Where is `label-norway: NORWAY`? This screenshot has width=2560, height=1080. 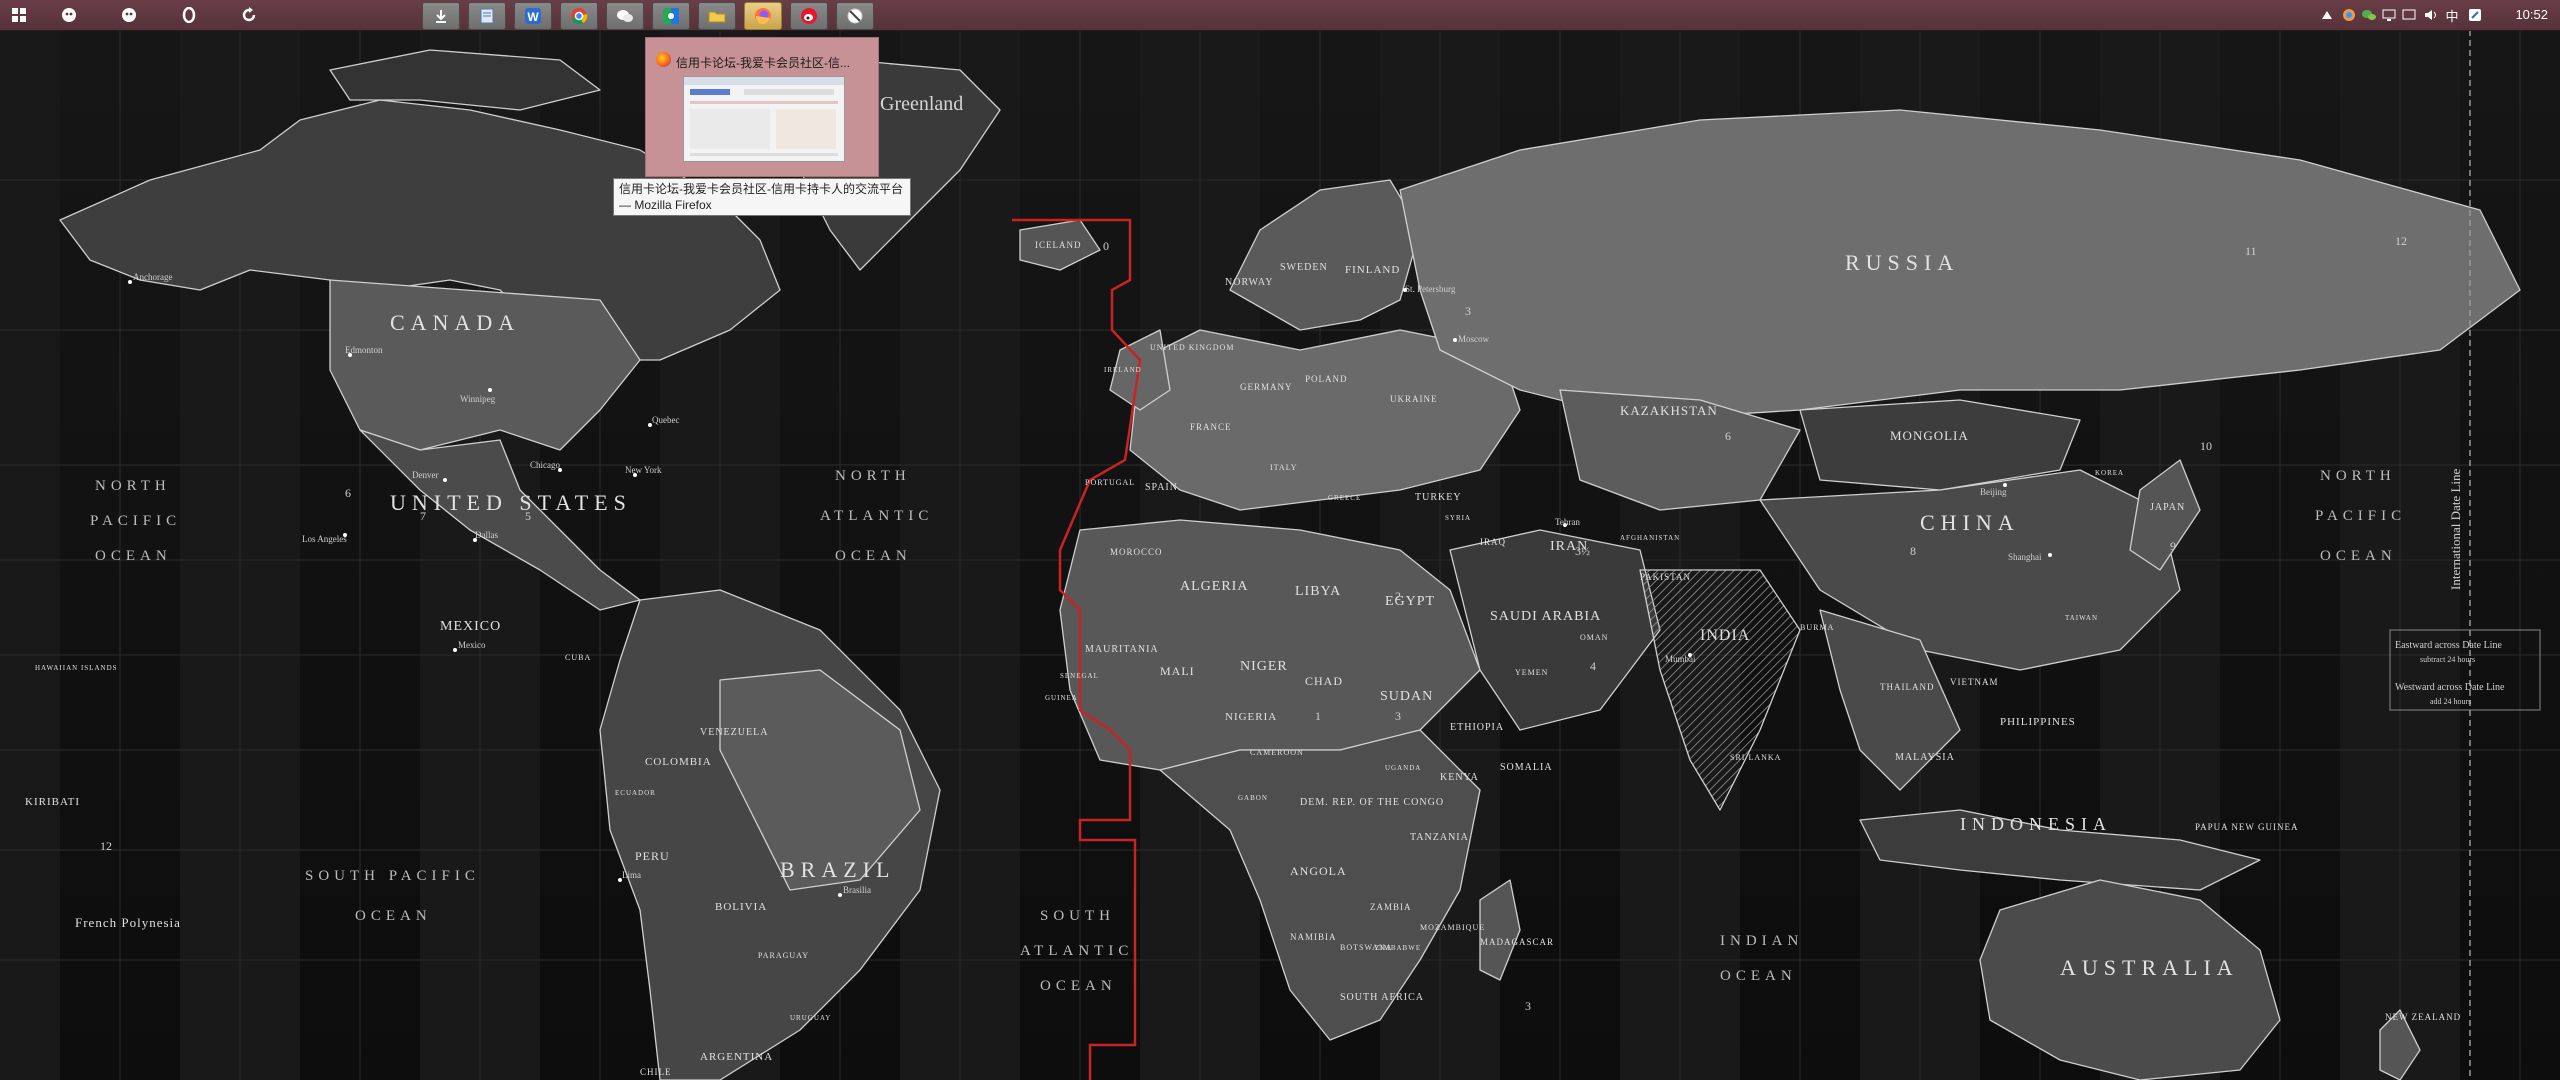
label-norway: NORWAY is located at coordinates (1249, 282).